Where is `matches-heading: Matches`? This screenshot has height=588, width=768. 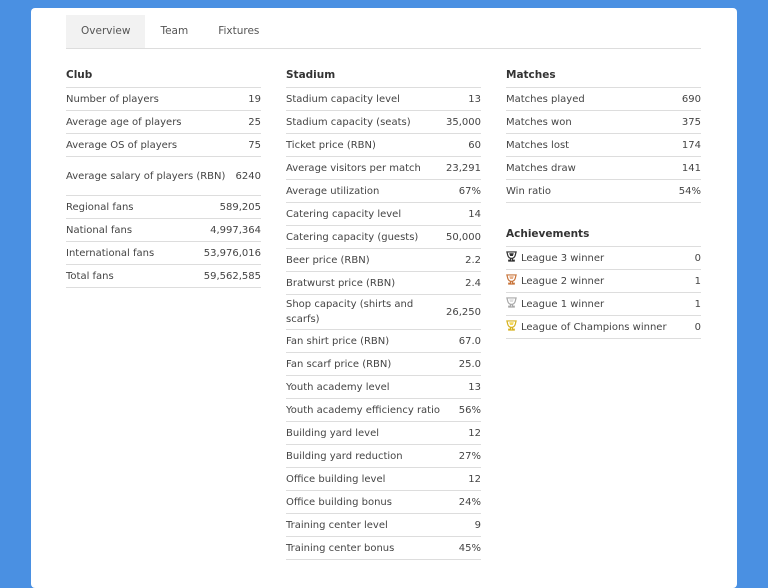
matches-heading: Matches is located at coordinates (603, 77).